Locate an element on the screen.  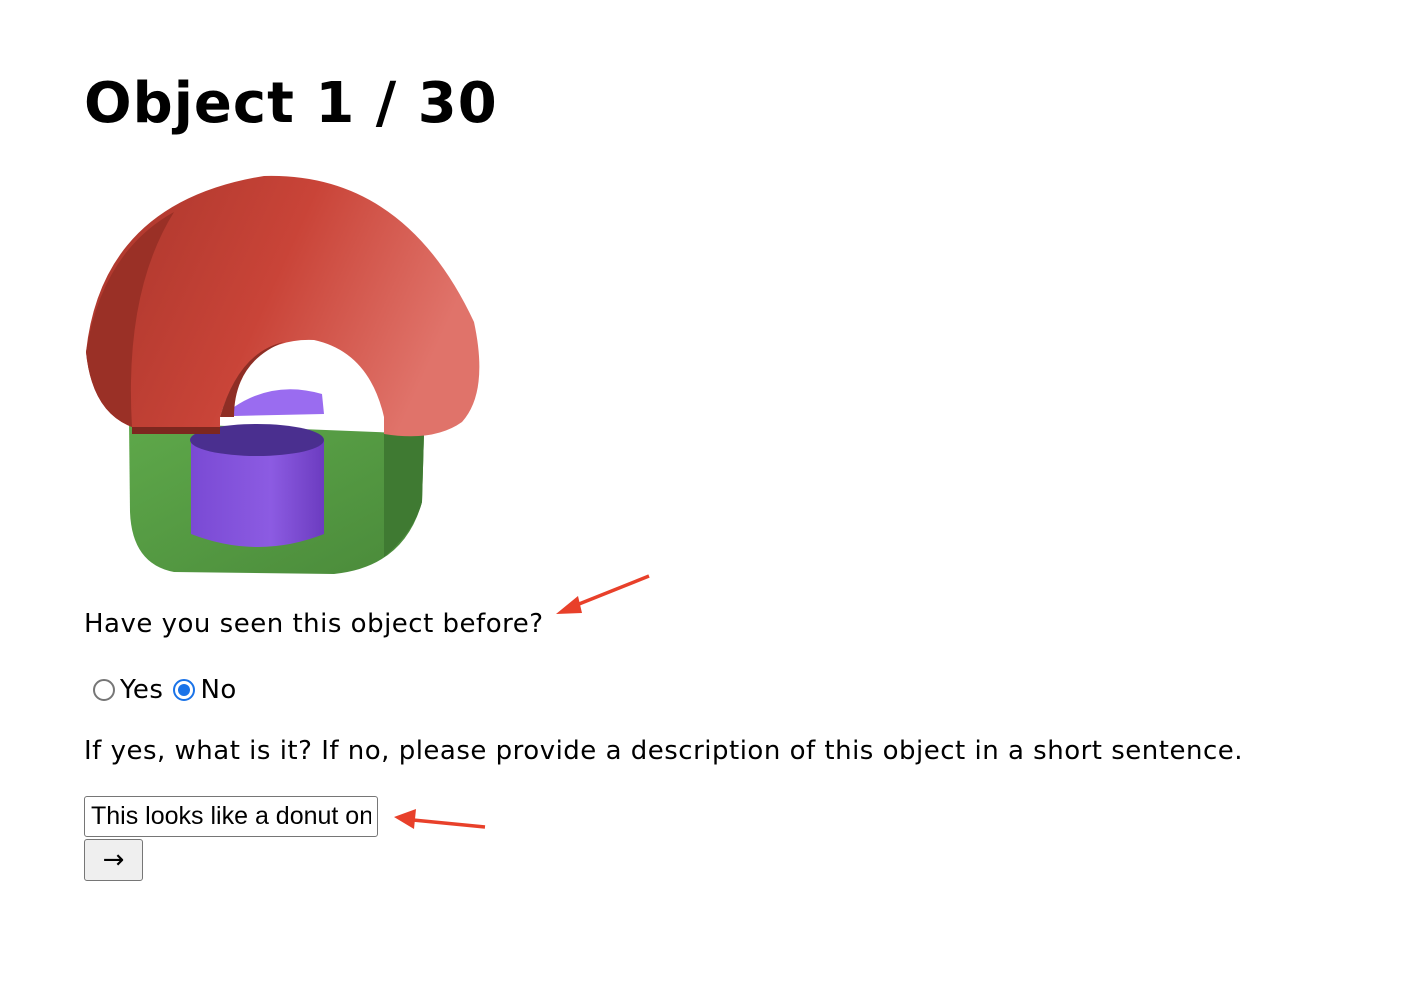
radio-yes-label: Yes is located at coordinates (141, 690).